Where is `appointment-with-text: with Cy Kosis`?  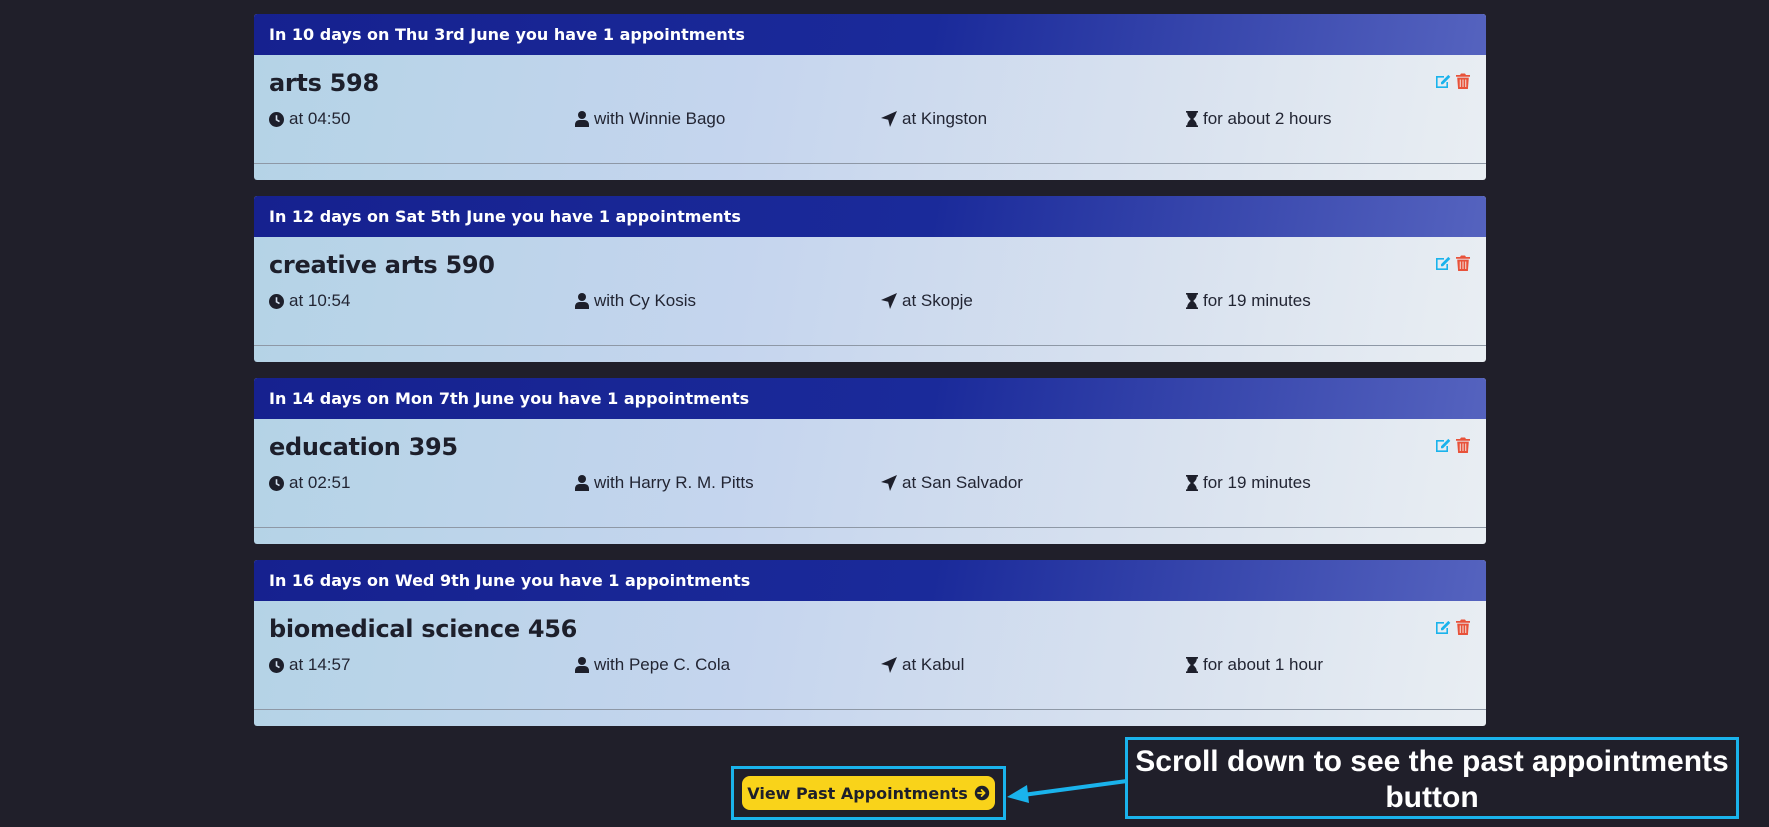
appointment-with-text: with Cy Kosis is located at coordinates (645, 300).